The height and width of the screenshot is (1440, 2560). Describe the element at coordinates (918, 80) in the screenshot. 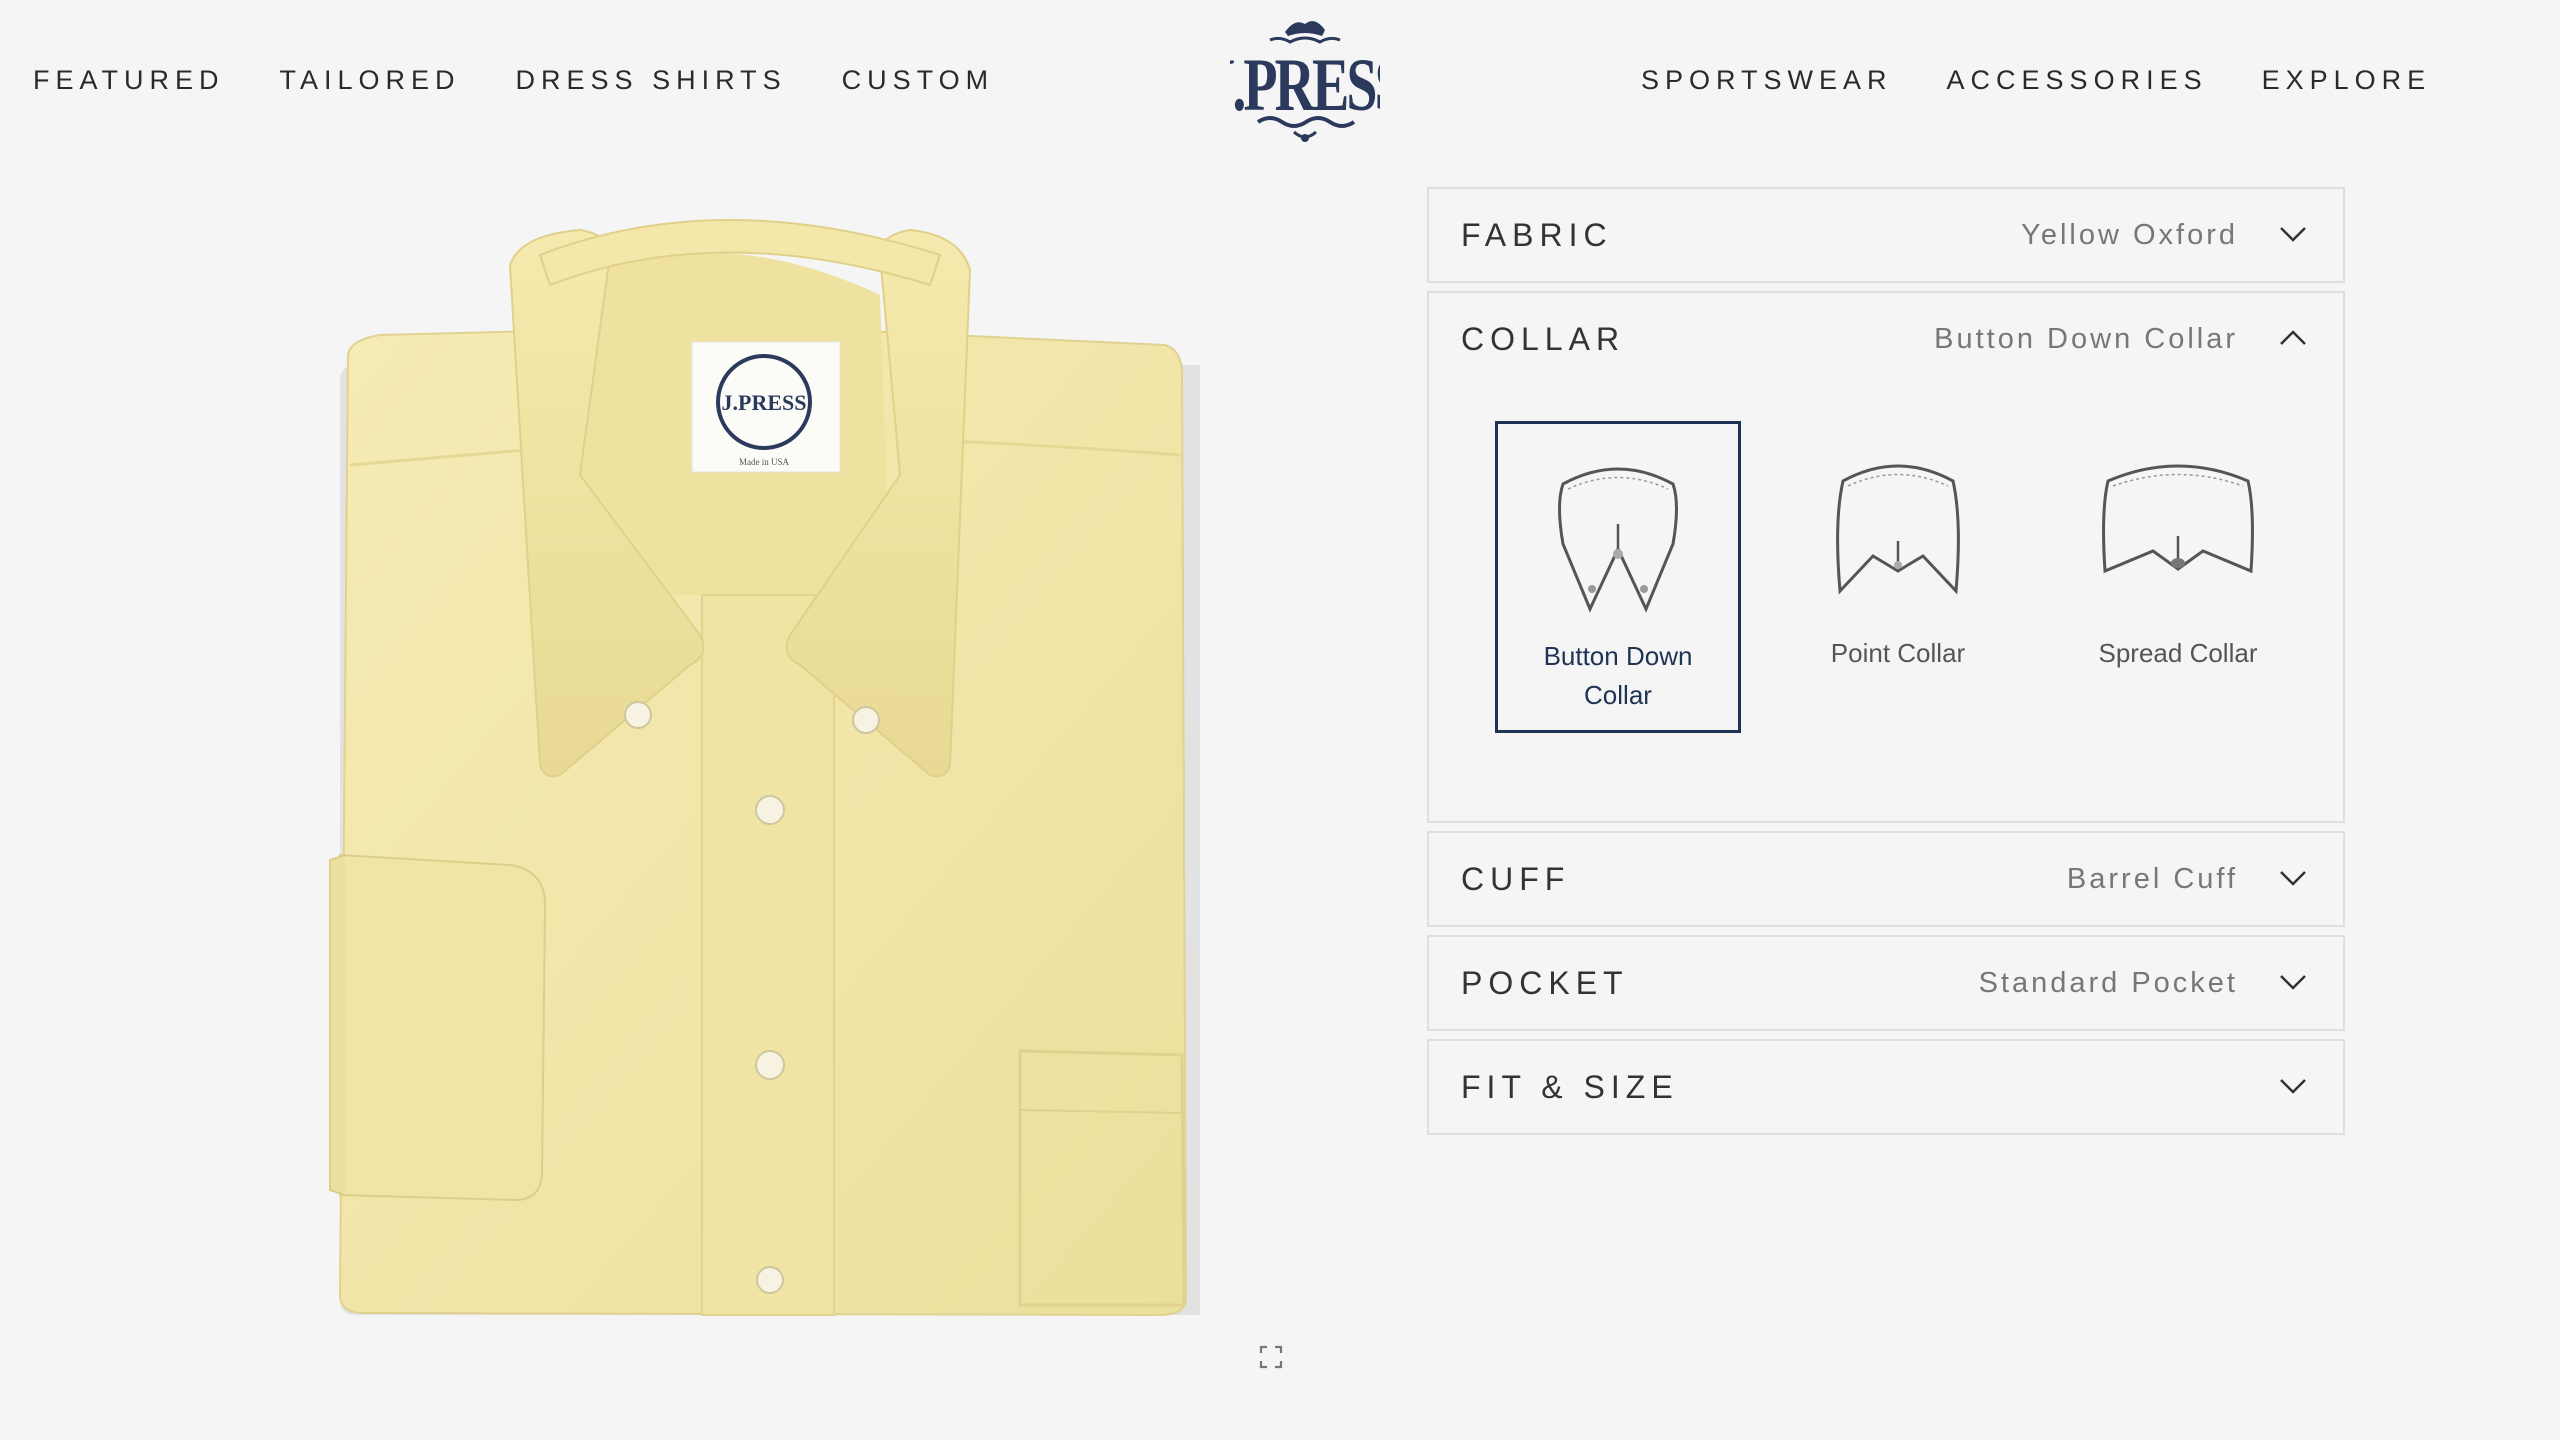

I see `nav-custom: CUSTOM` at that location.